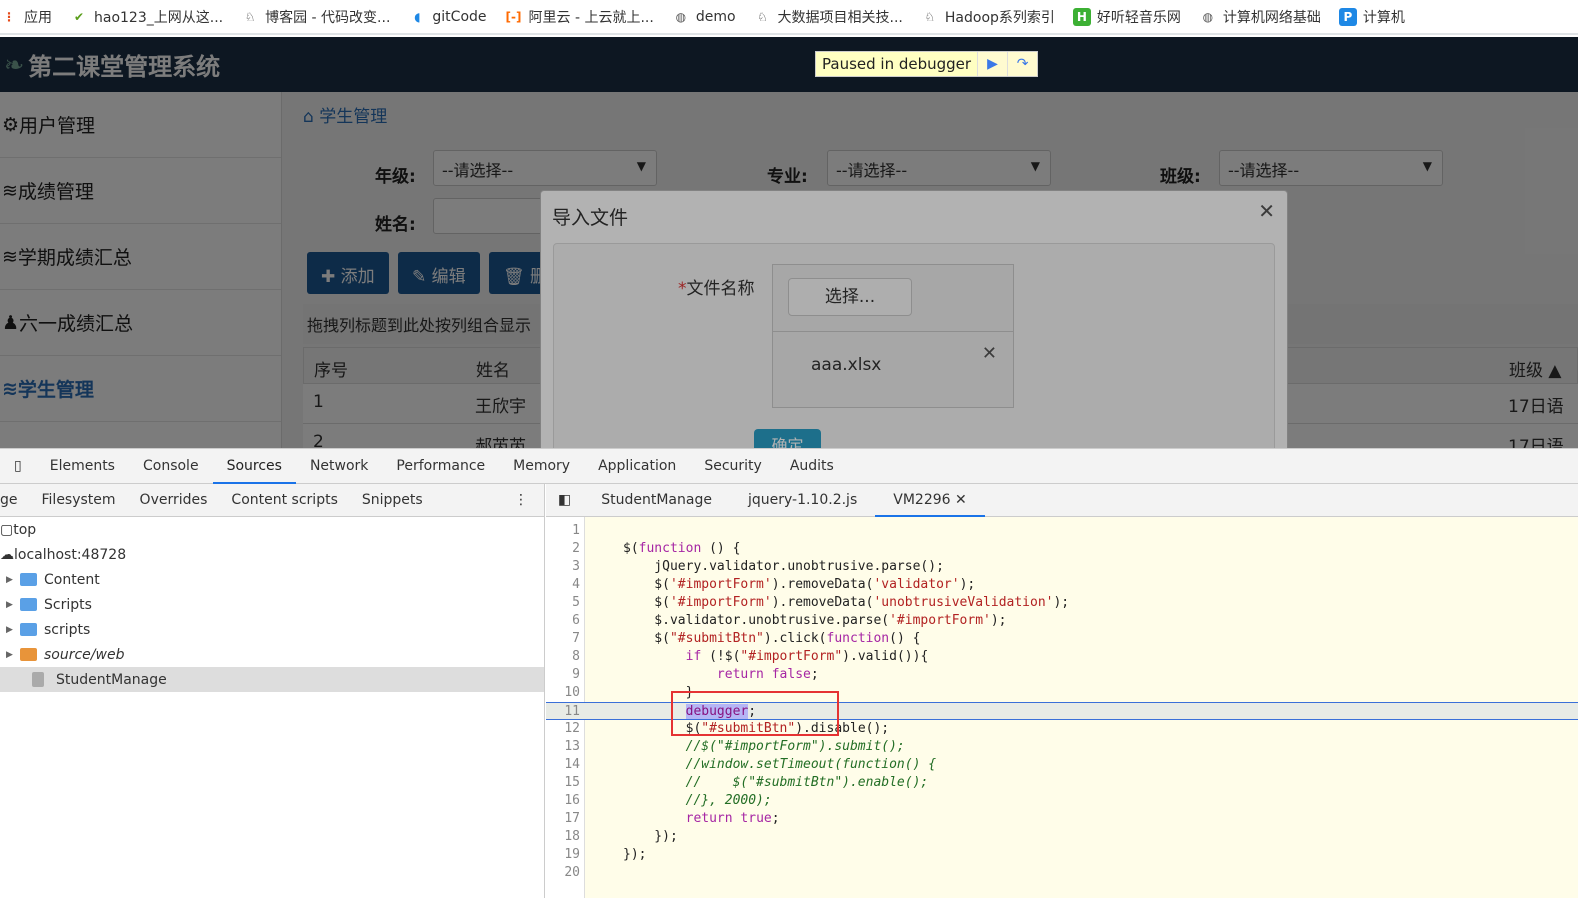 Image resolution: width=1578 pixels, height=898 pixels. What do you see at coordinates (272, 604) in the screenshot?
I see `tree-item: ▶ Scripts` at bounding box center [272, 604].